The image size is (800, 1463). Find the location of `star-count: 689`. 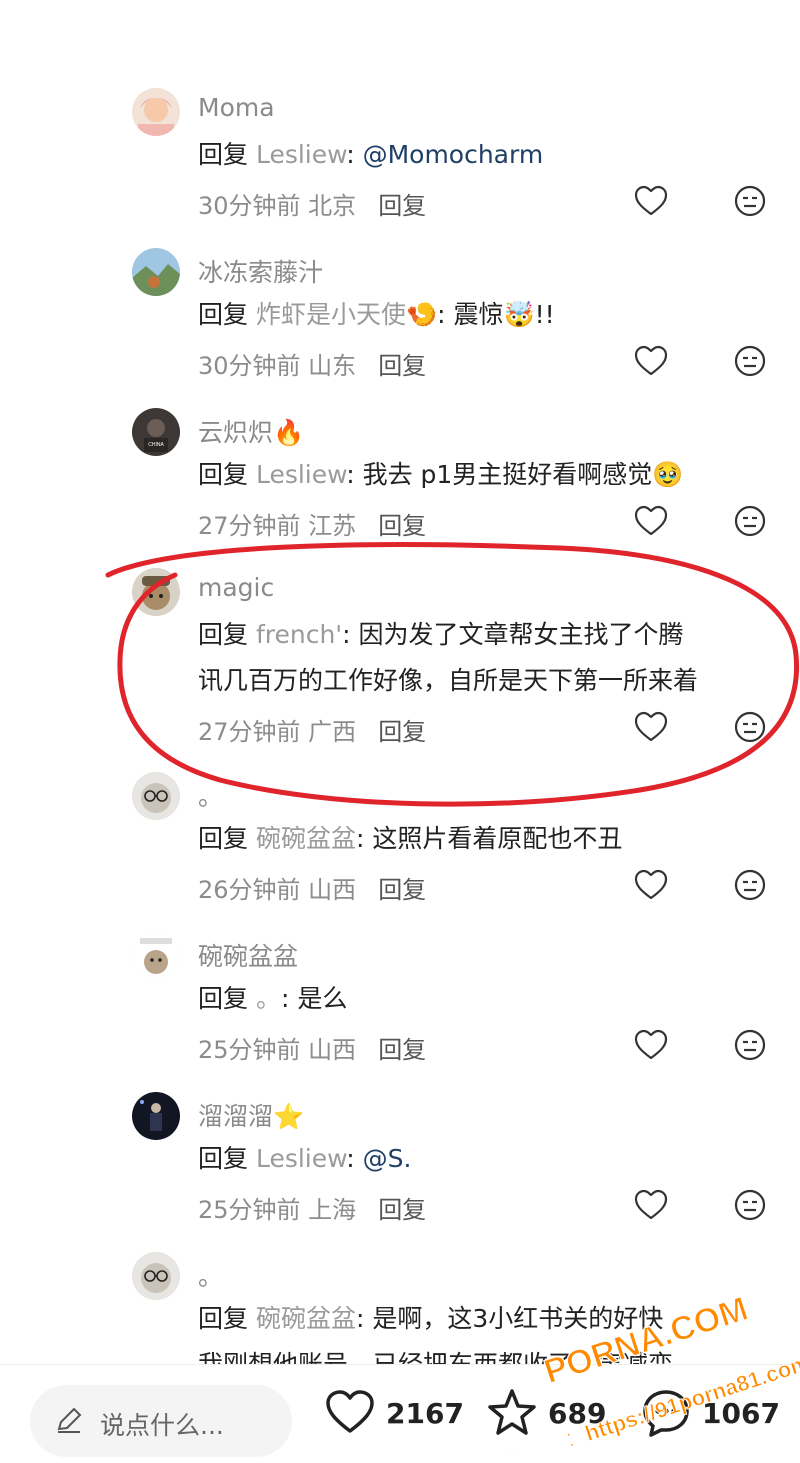

star-count: 689 is located at coordinates (577, 1413).